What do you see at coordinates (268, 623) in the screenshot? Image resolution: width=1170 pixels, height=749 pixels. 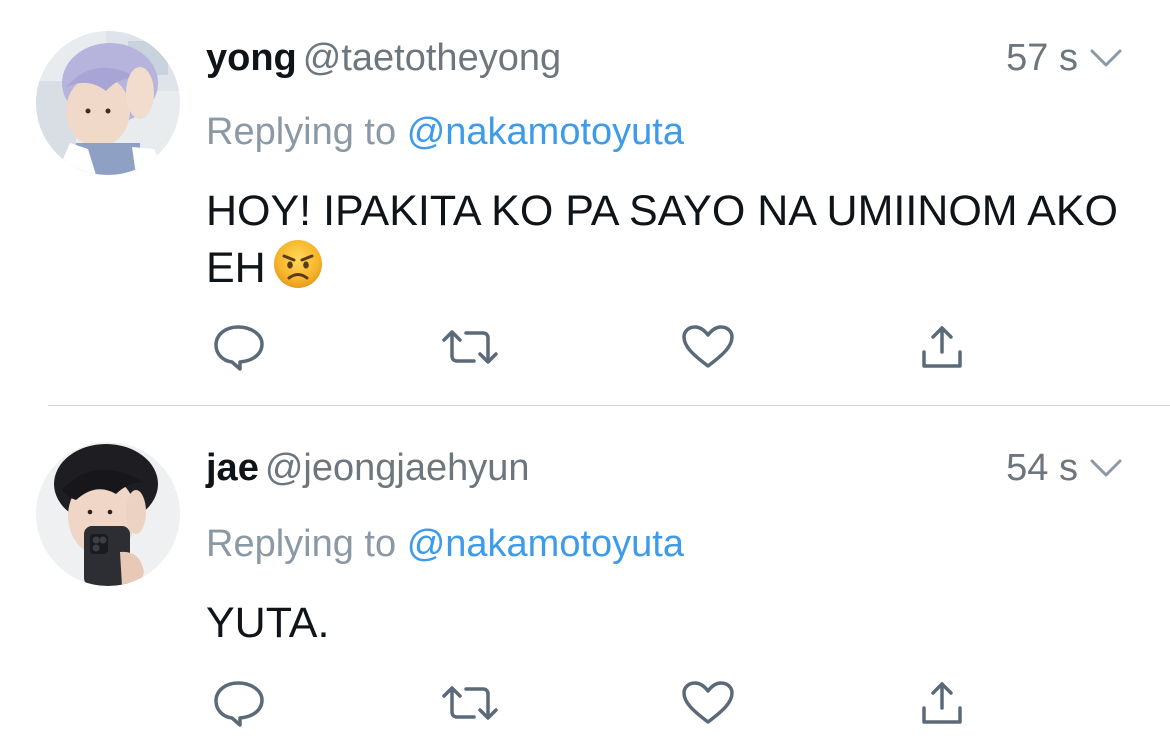 I see `tweet-text-content: YUTA.` at bounding box center [268, 623].